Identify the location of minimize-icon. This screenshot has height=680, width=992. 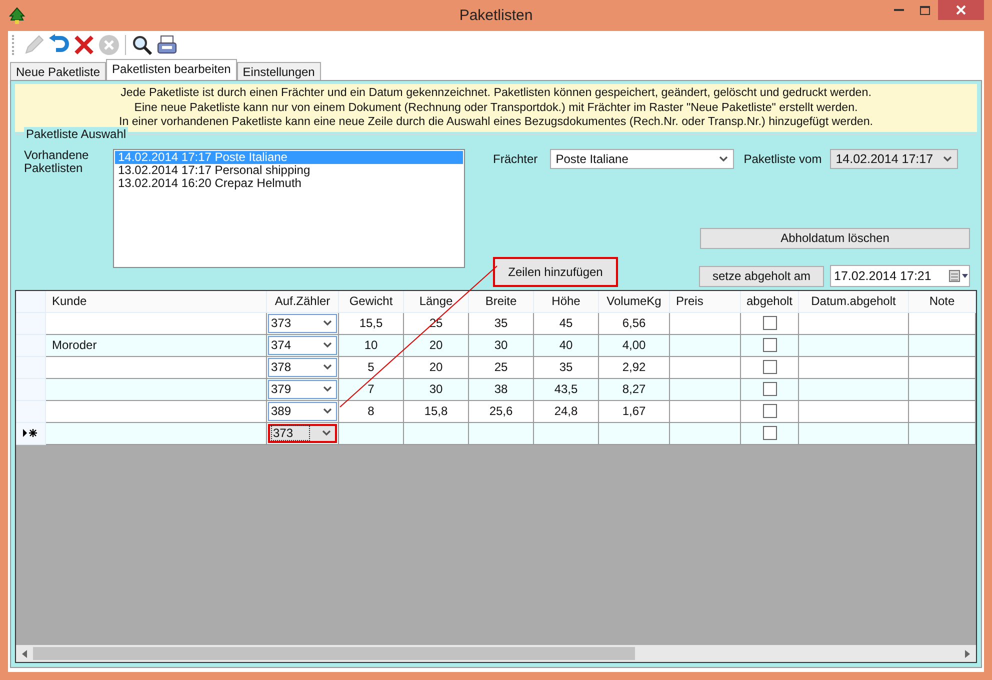
(899, 10).